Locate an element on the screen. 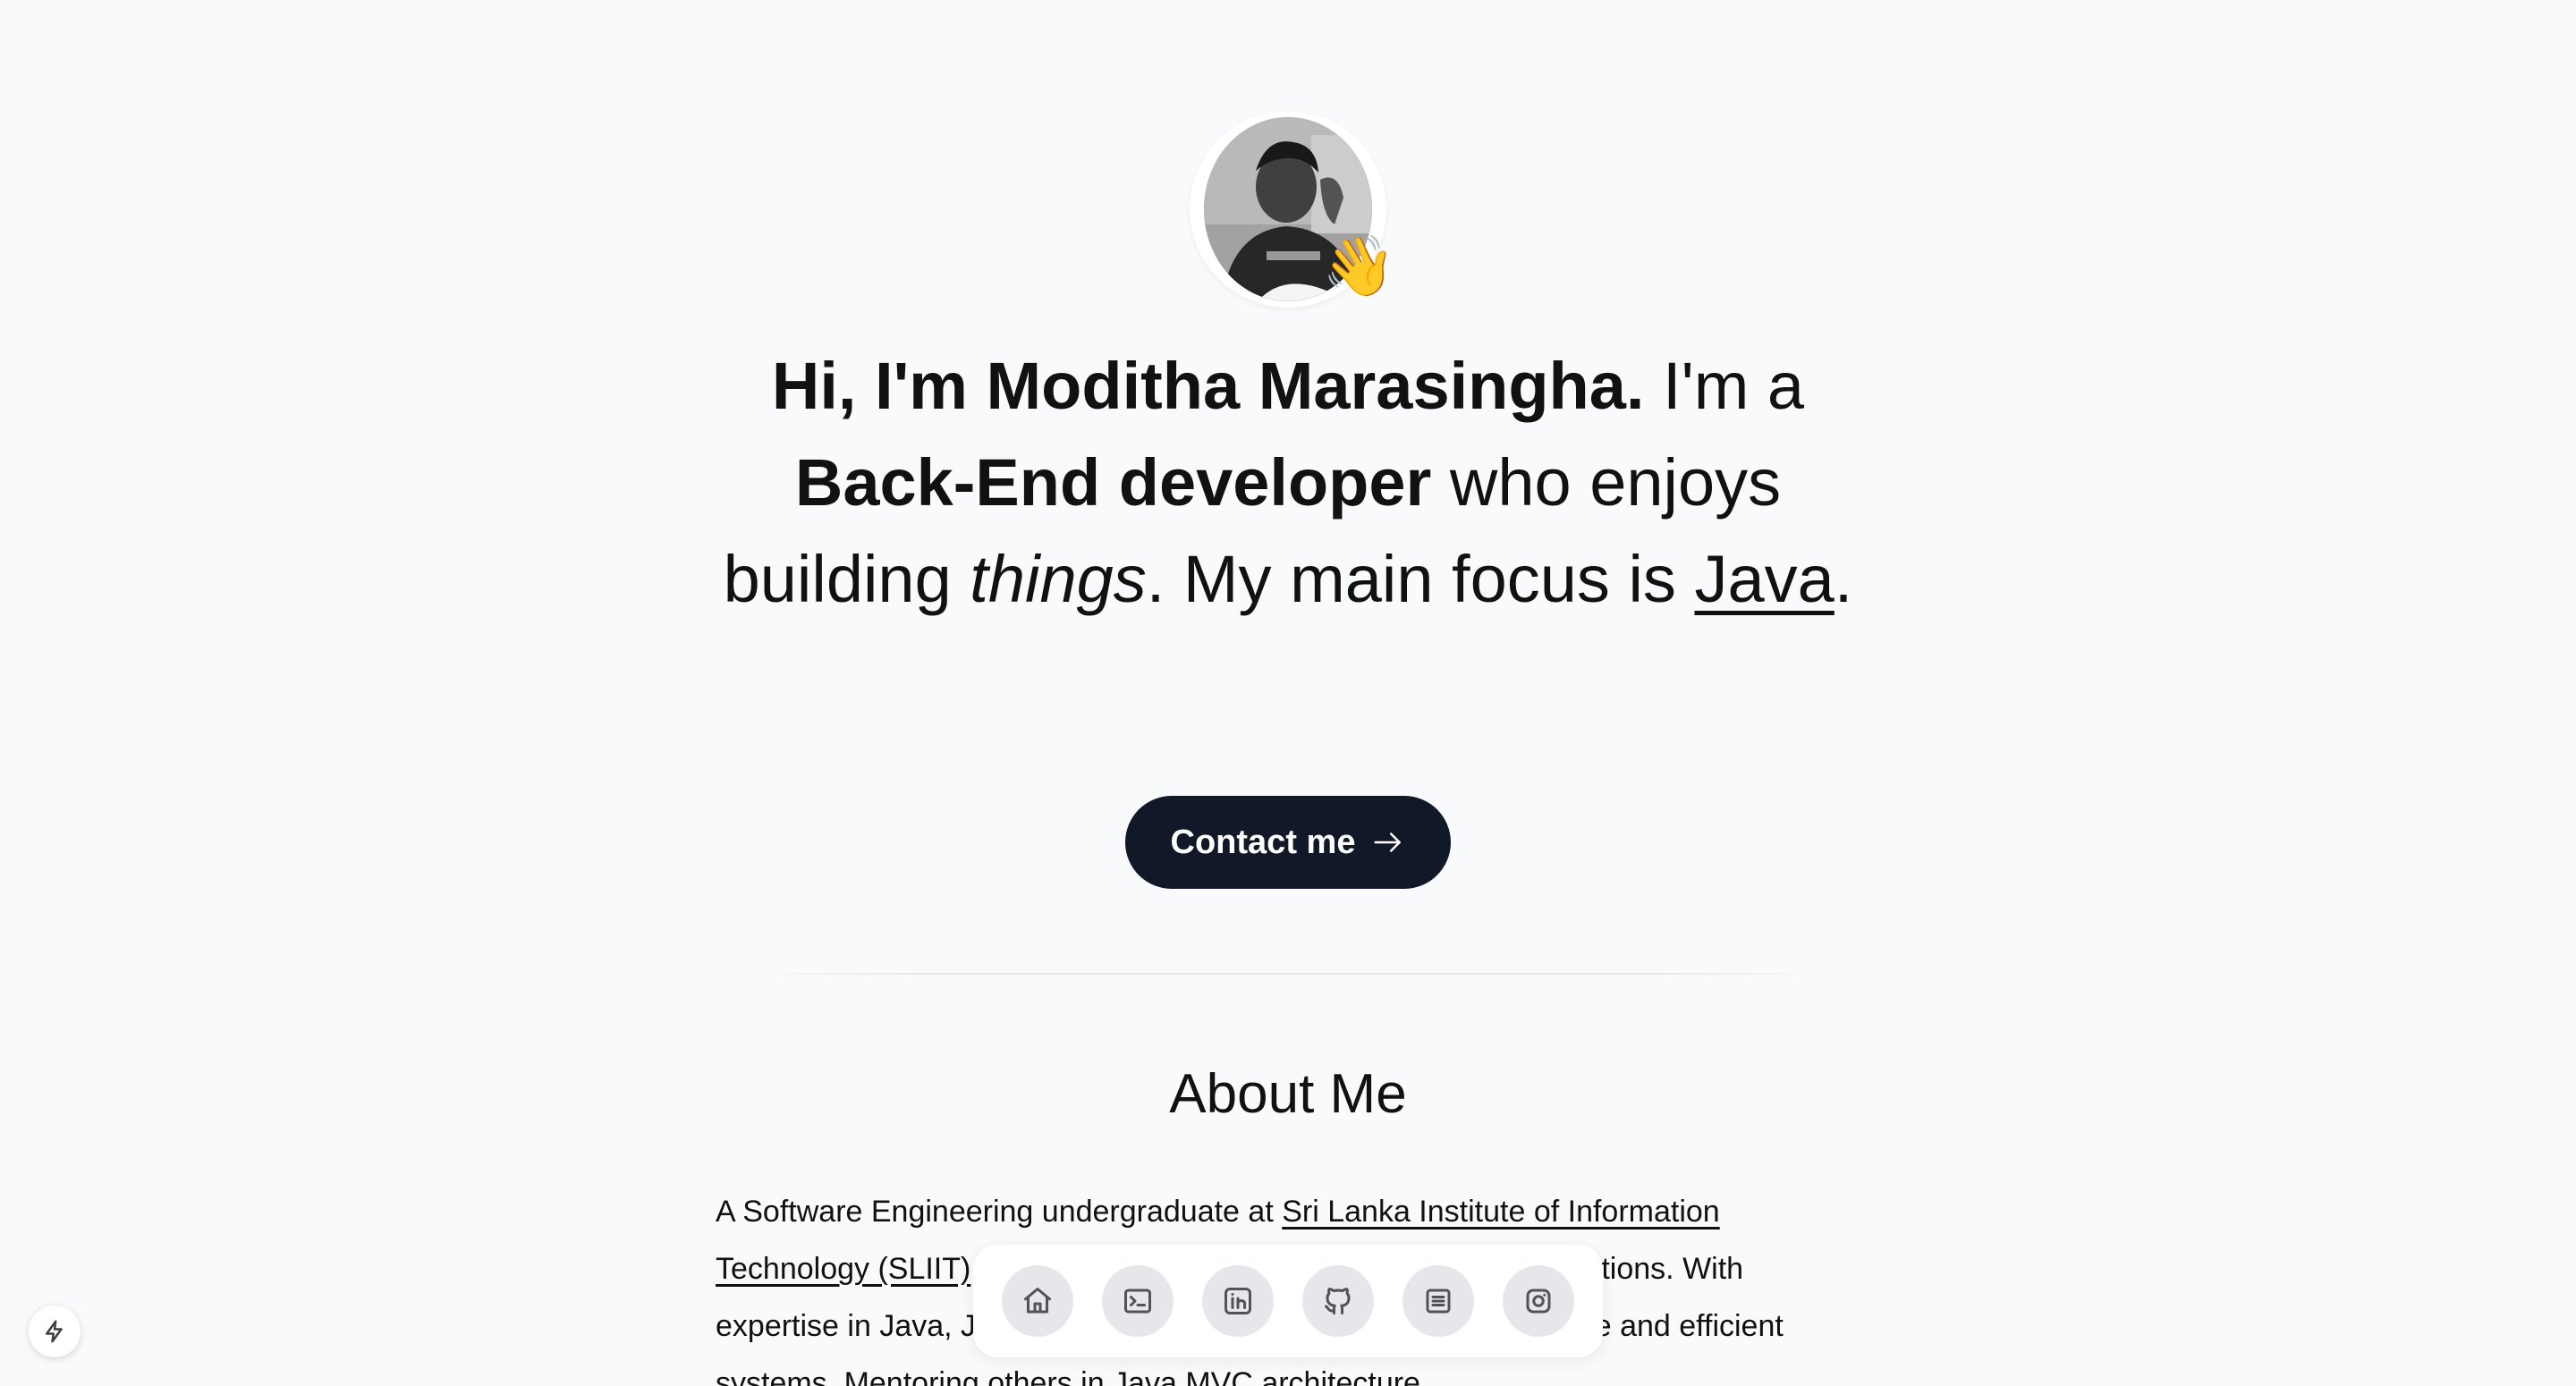  dock-item-home is located at coordinates (1037, 1301).